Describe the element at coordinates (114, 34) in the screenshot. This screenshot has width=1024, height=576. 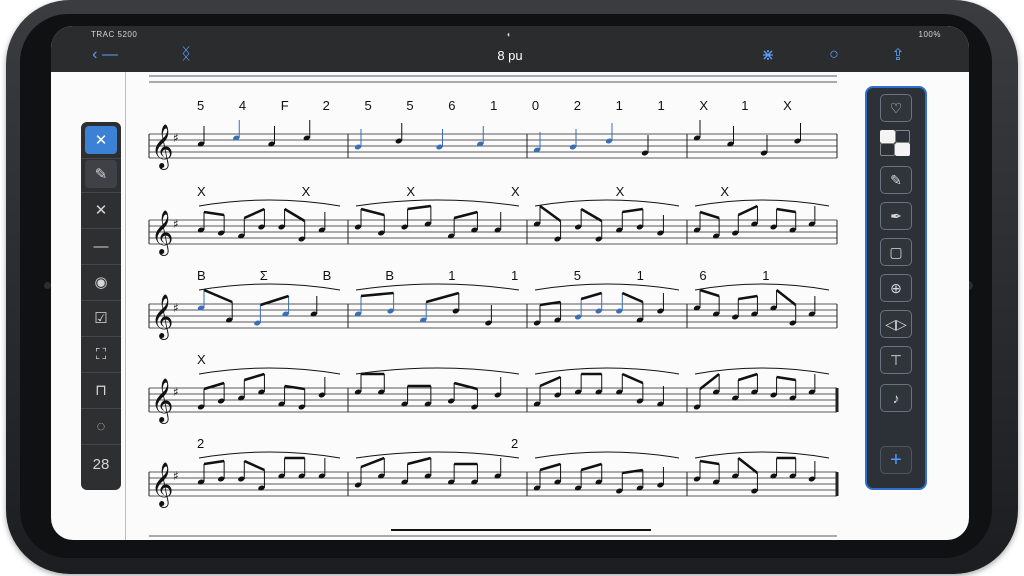
I see `status-carrier: TRAC 5200` at that location.